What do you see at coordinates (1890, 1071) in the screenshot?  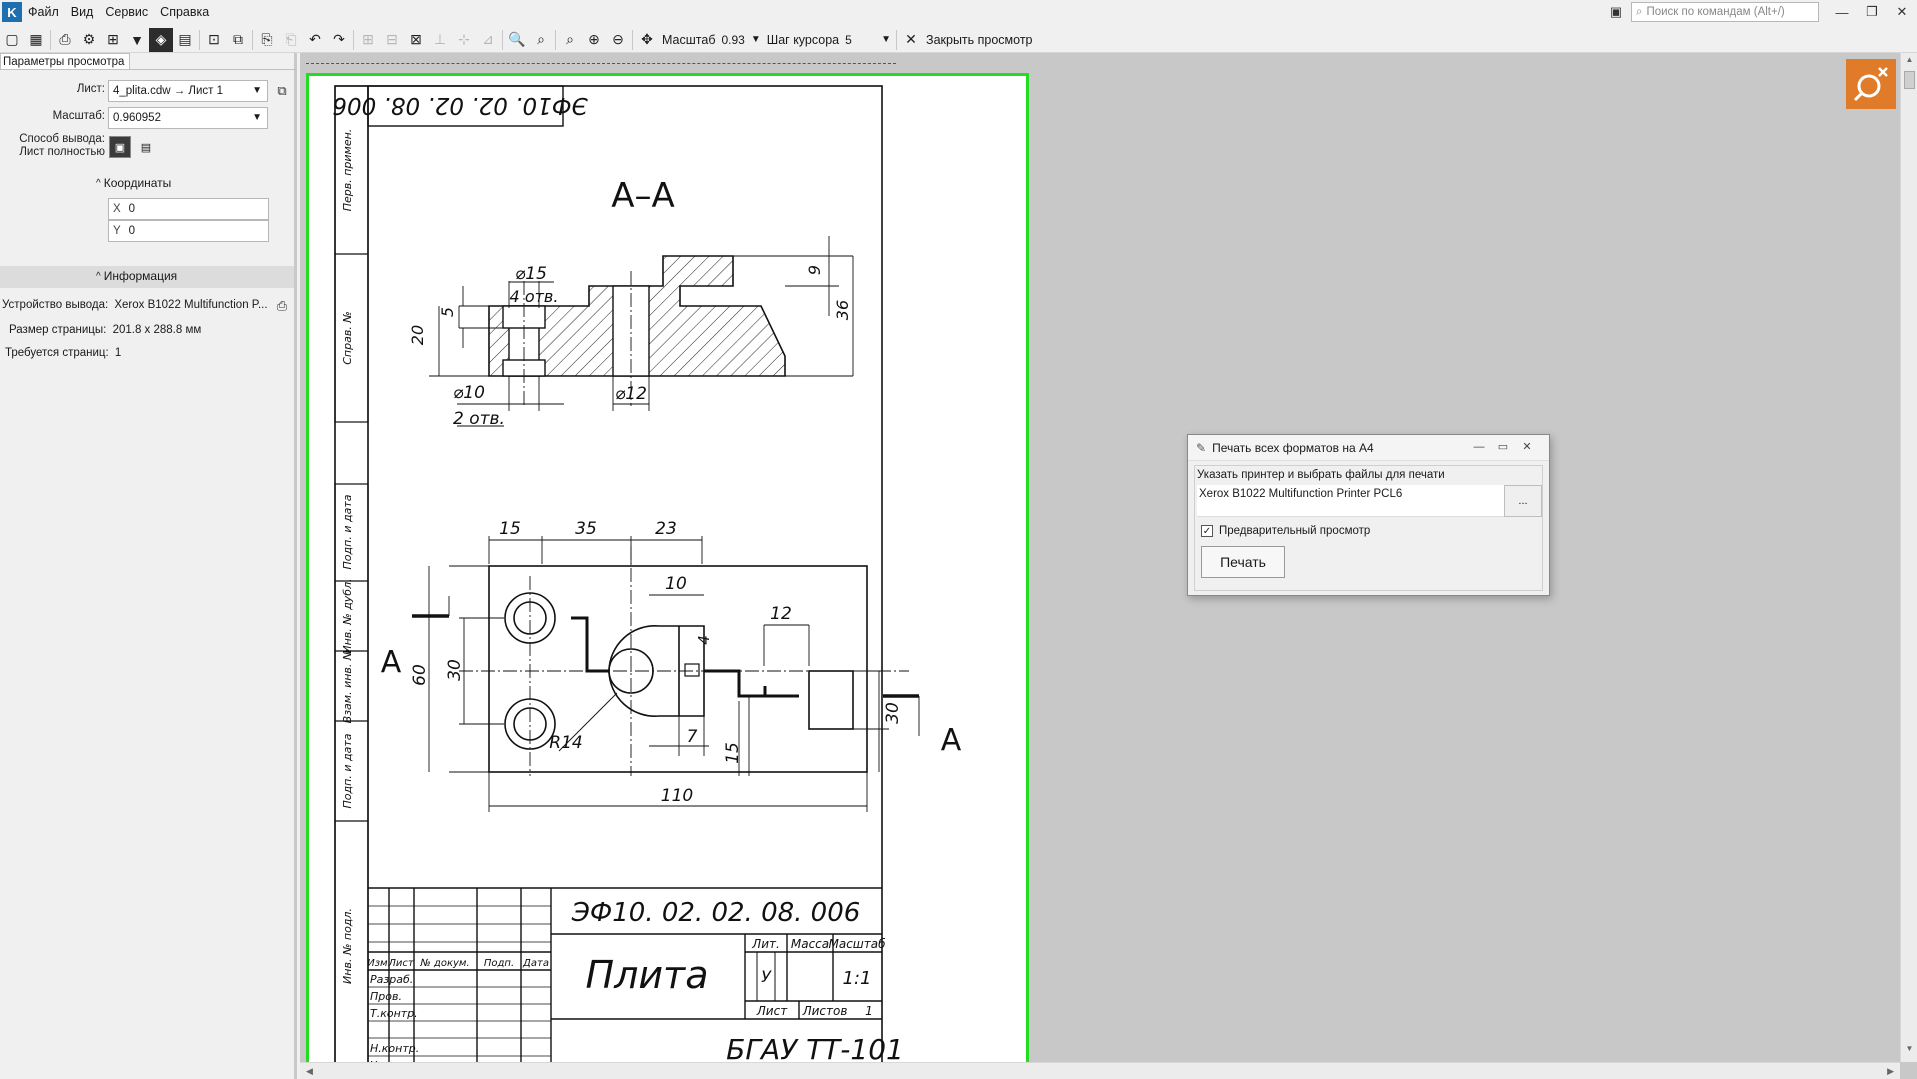 I see `scroll-right-icon: ▶` at bounding box center [1890, 1071].